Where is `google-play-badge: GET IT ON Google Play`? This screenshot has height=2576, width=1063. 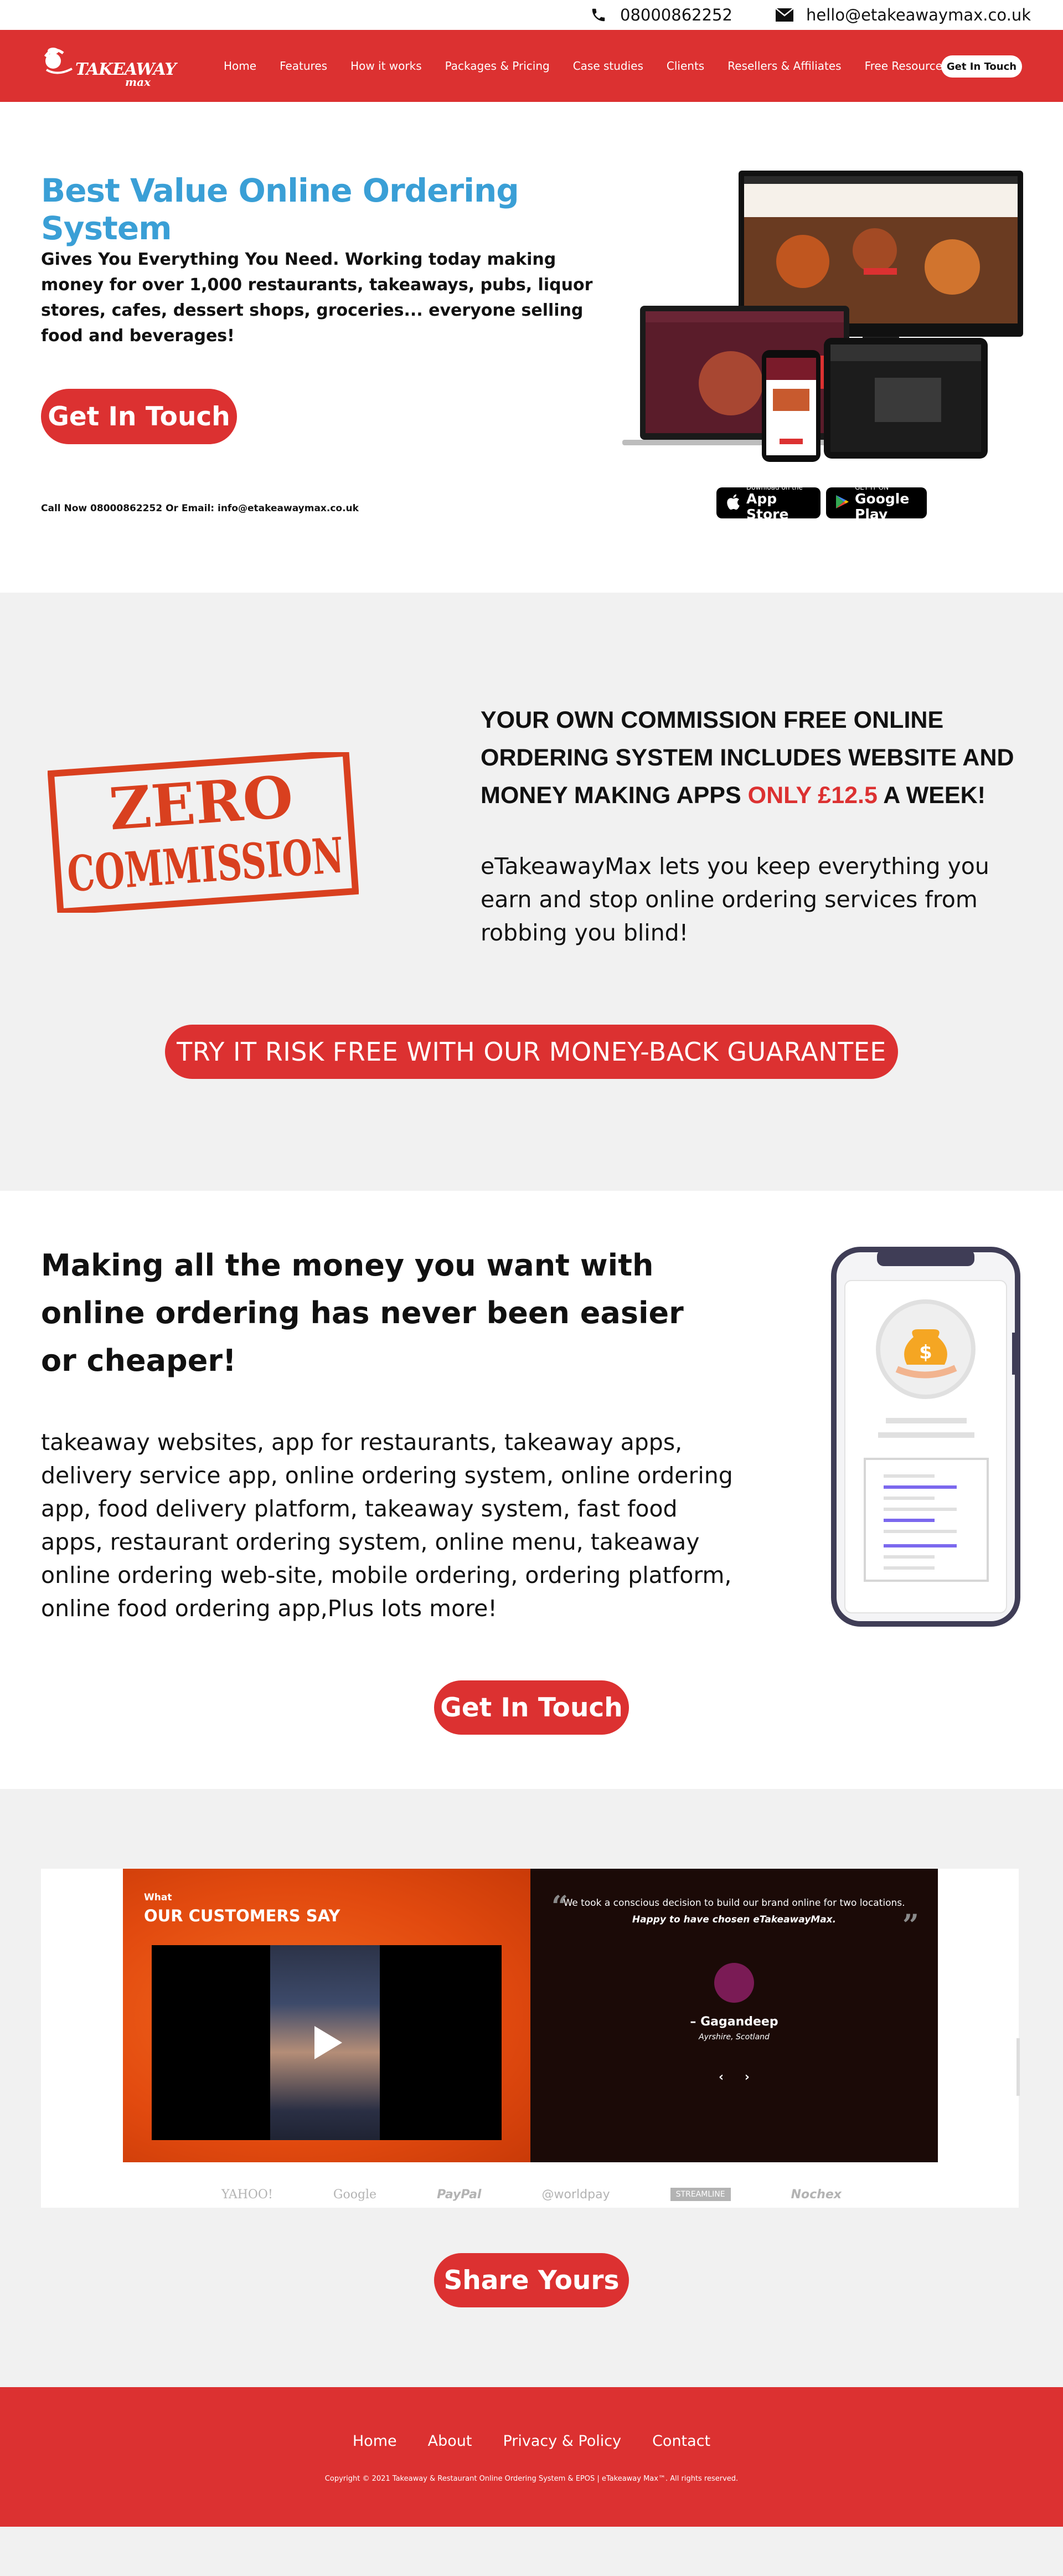 google-play-badge: GET IT ON Google Play is located at coordinates (876, 503).